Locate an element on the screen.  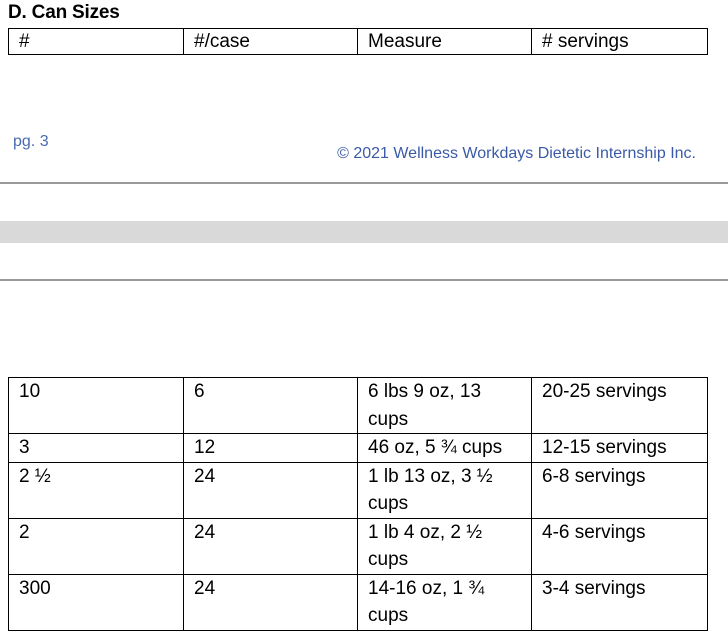
cell-per-case: 6 is located at coordinates (270, 405).